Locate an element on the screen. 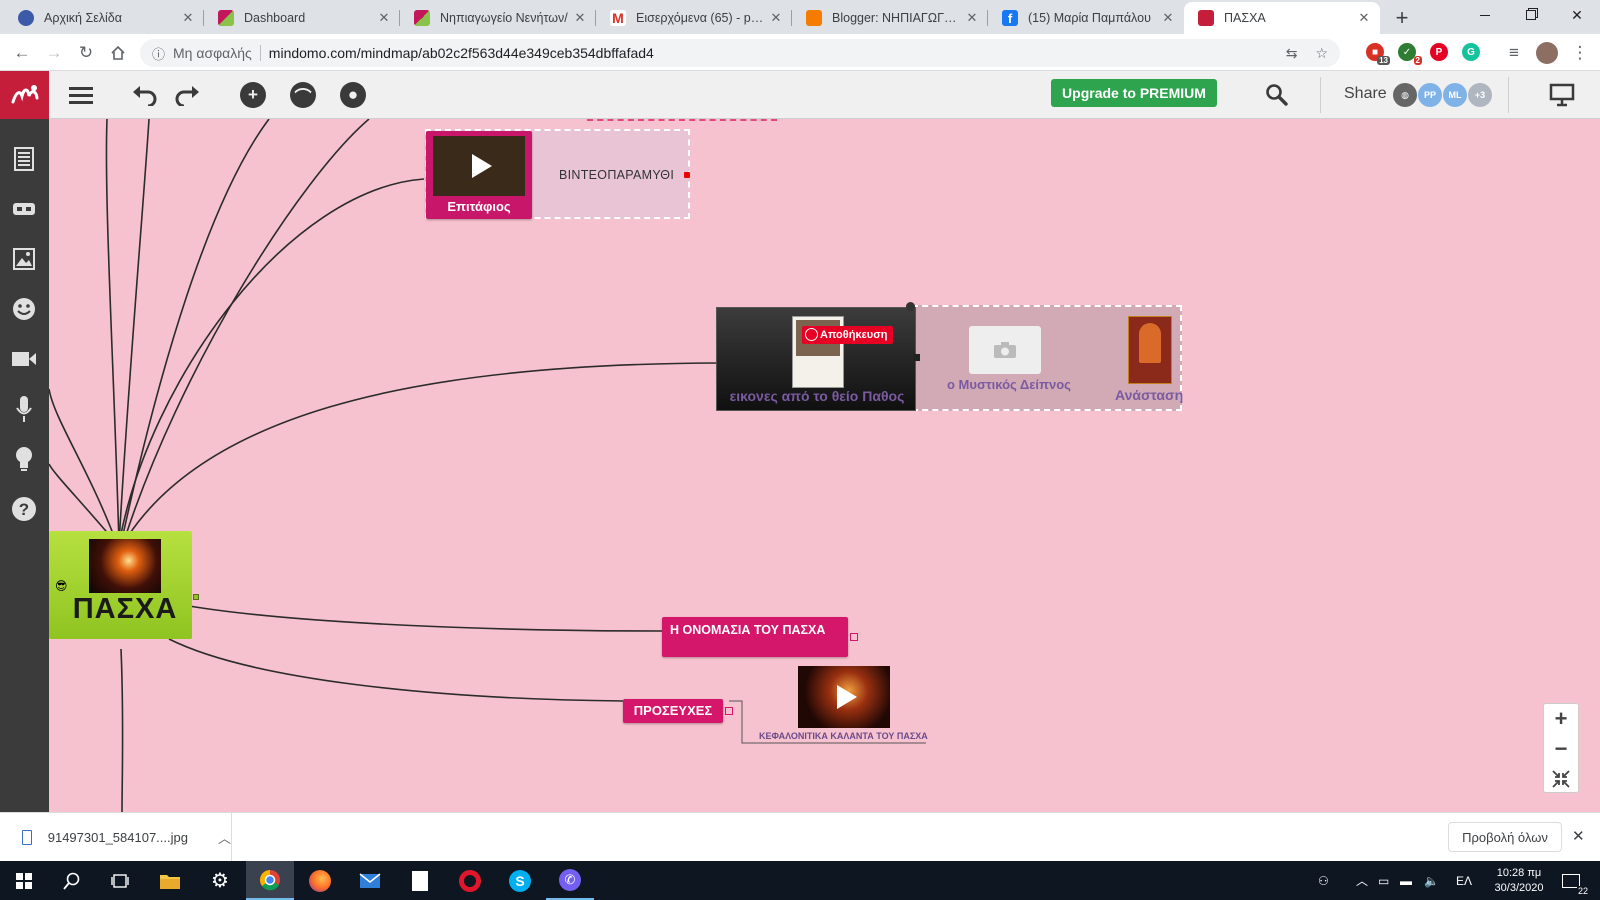  videoparamythi-node: ΒΙΝΤΕΟΠΑΡΑΜΥΘΙ is located at coordinates (616, 175).